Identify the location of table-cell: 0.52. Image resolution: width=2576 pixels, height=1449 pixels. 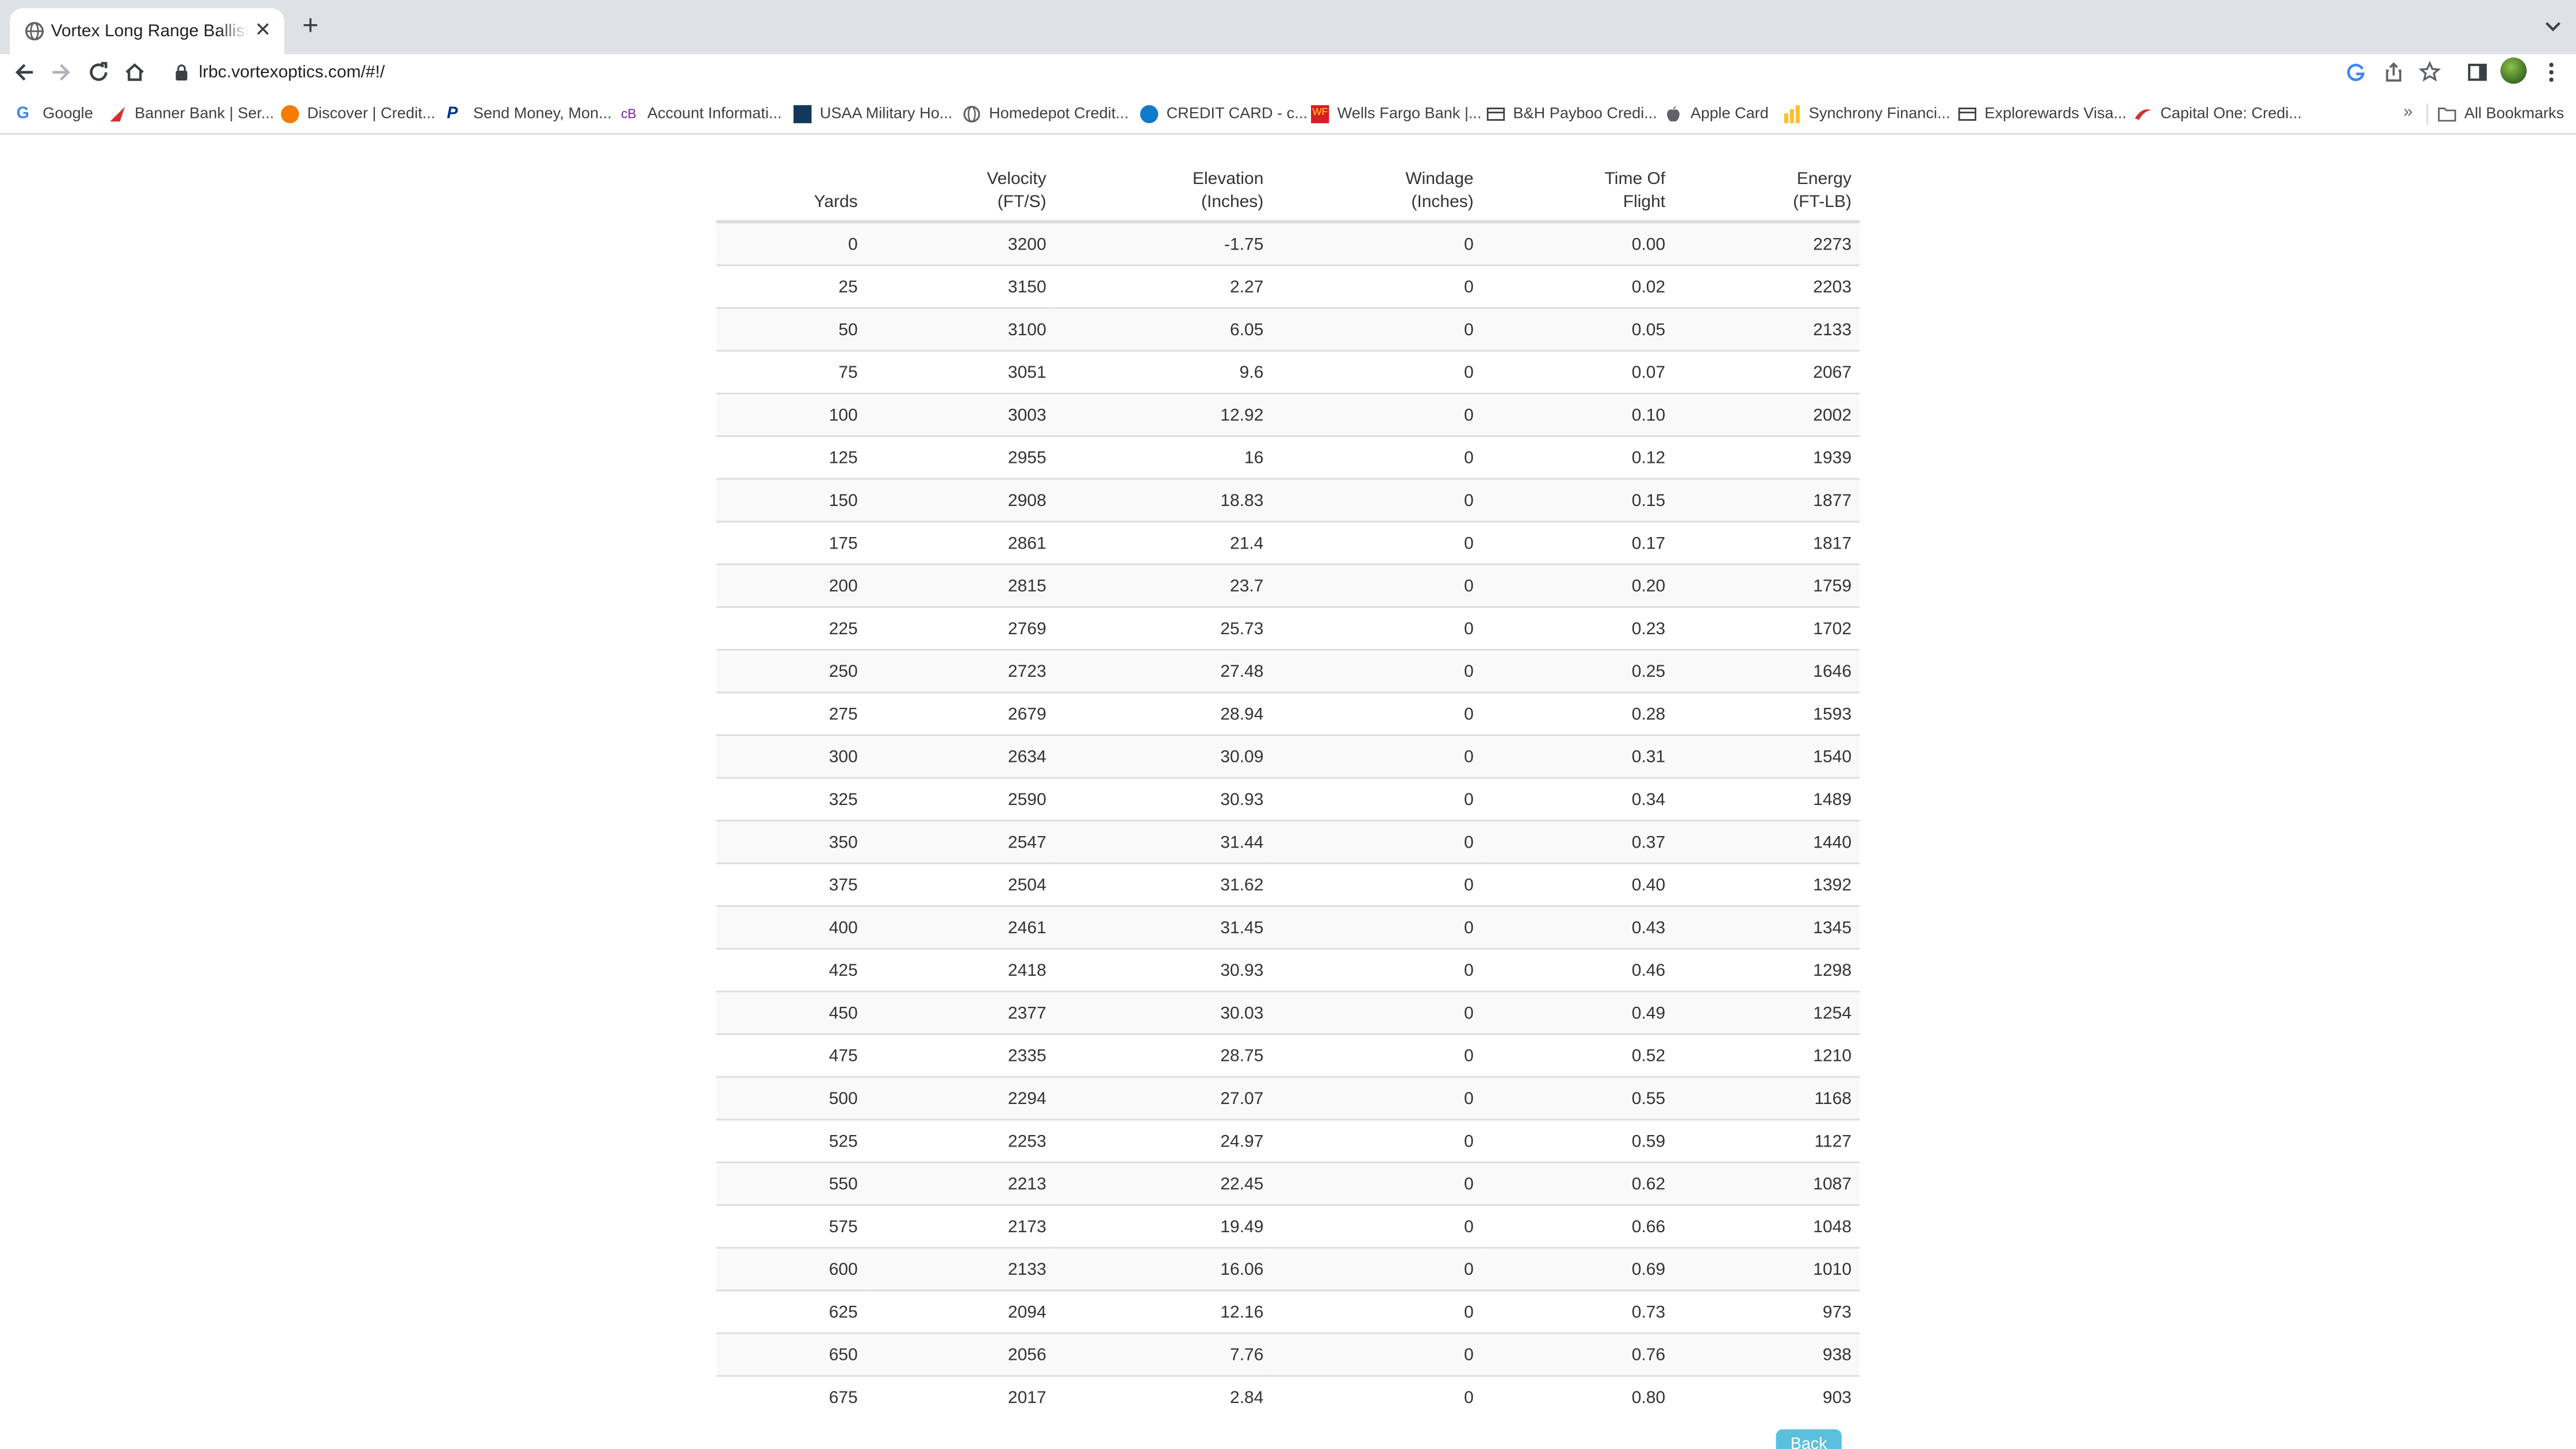
(1578, 1055).